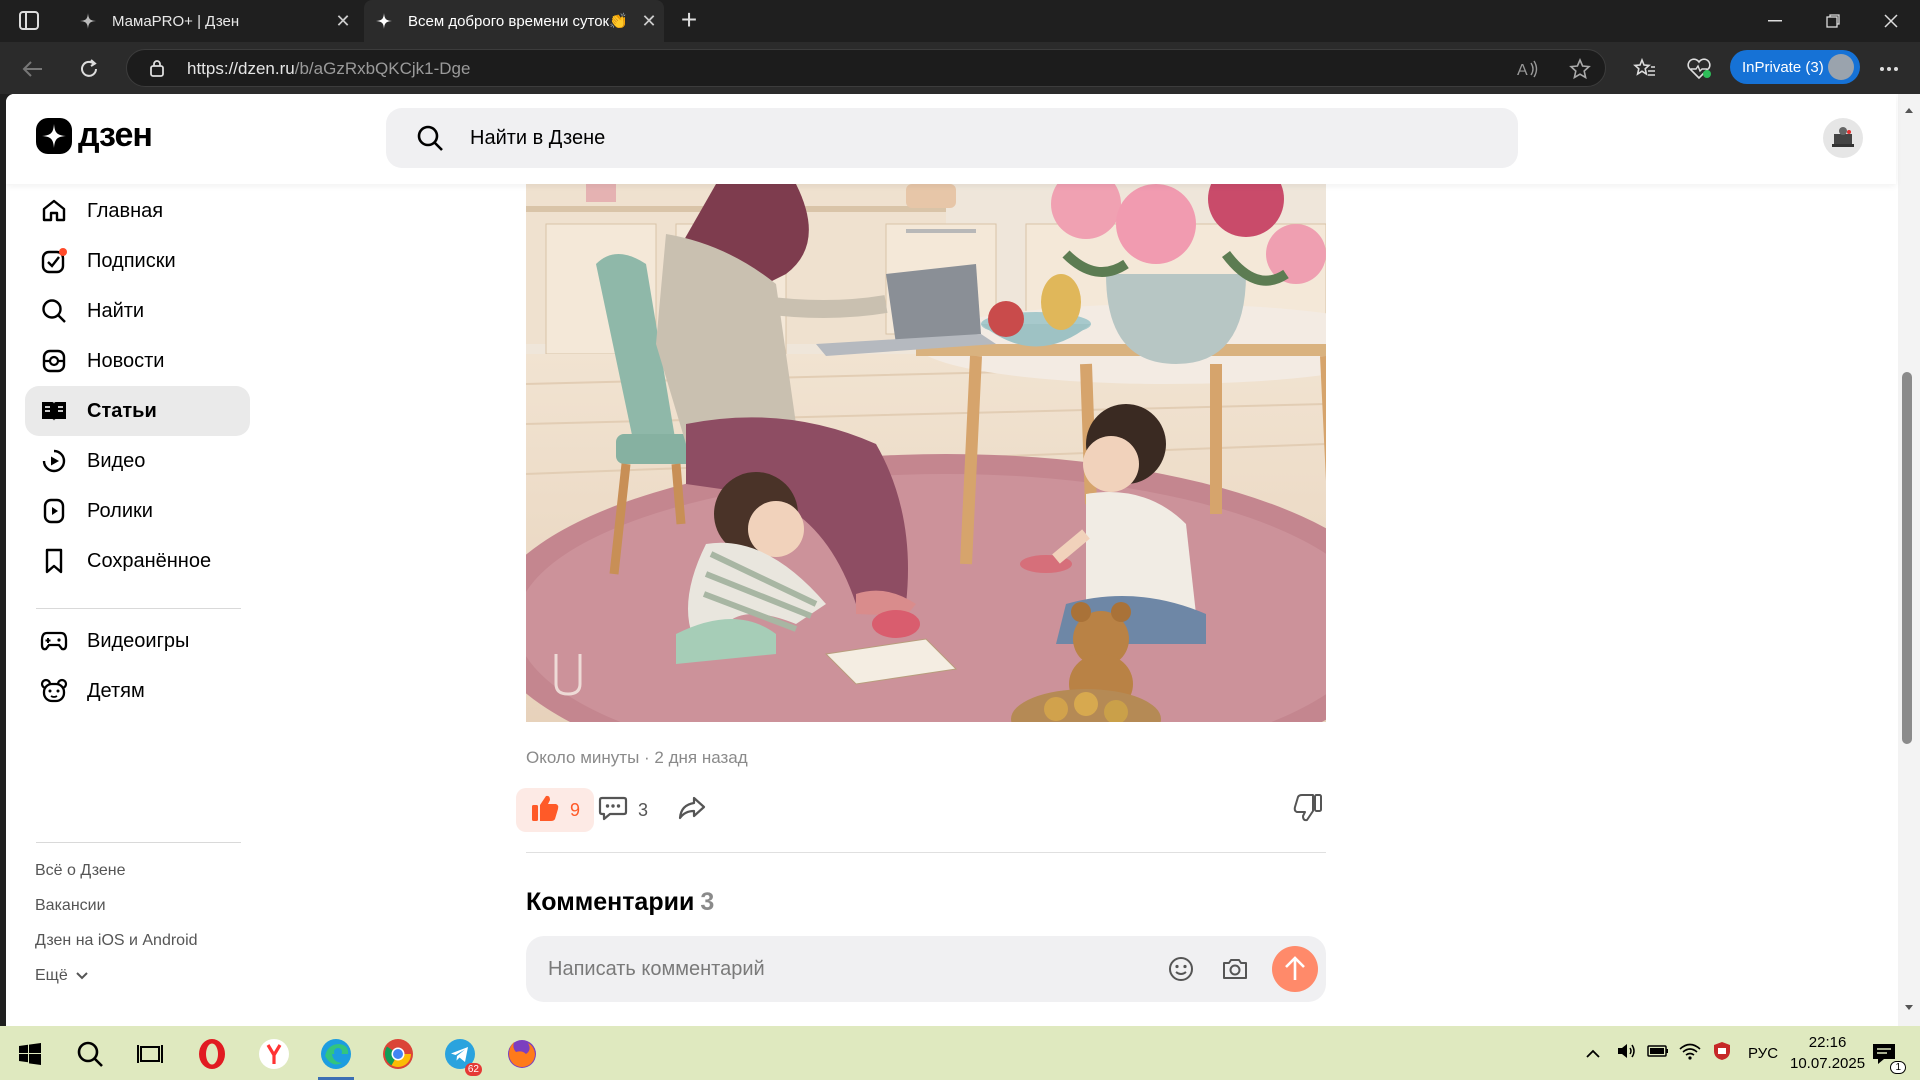 This screenshot has height=1080, width=1920. I want to click on like-count: 9, so click(575, 809).